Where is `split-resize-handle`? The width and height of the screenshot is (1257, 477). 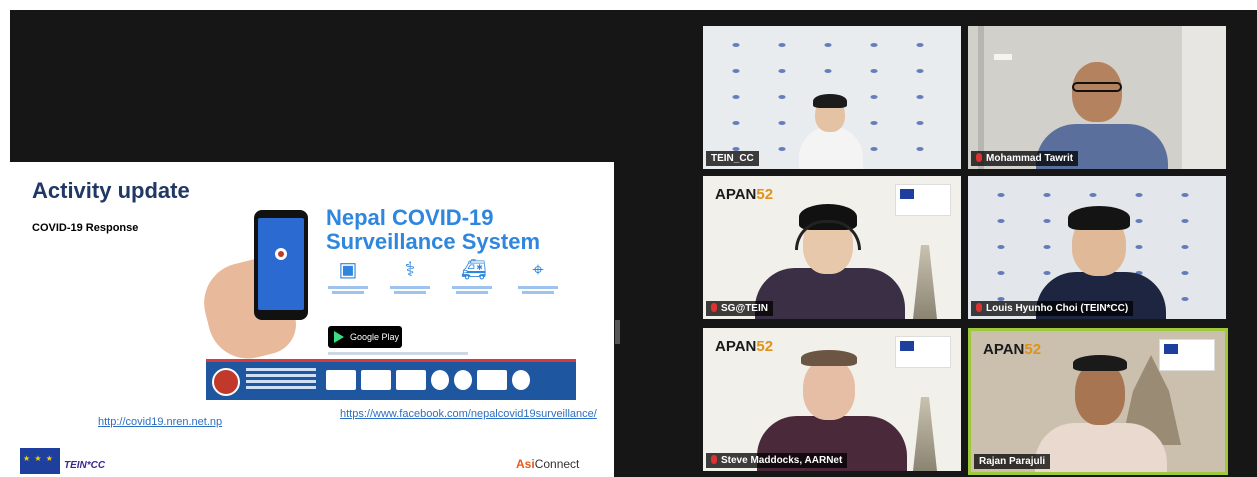 split-resize-handle is located at coordinates (617, 332).